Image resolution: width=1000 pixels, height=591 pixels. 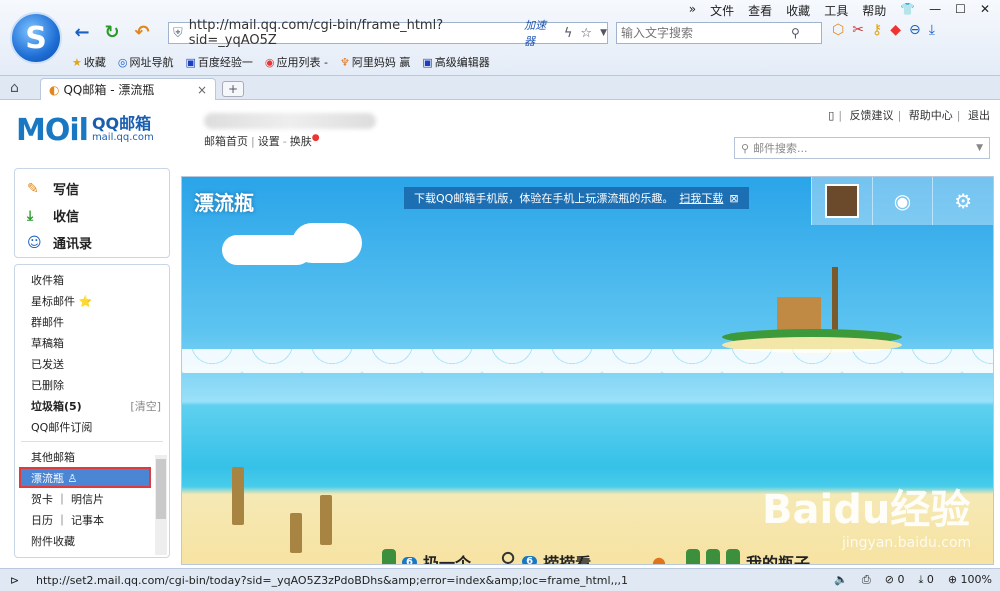 What do you see at coordinates (92, 321) in the screenshot?
I see `folder-group: 群邮件` at bounding box center [92, 321].